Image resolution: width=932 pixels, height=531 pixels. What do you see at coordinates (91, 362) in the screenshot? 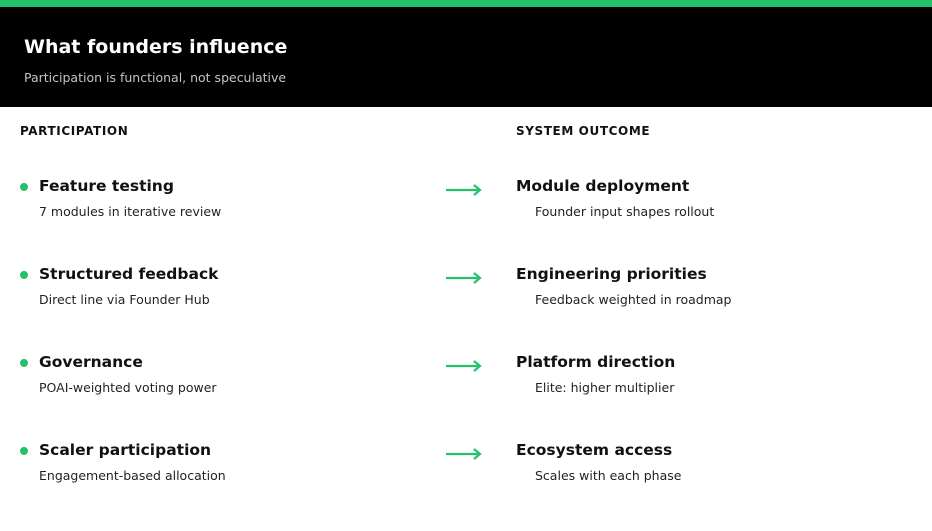
I see `participation-title: Governance` at bounding box center [91, 362].